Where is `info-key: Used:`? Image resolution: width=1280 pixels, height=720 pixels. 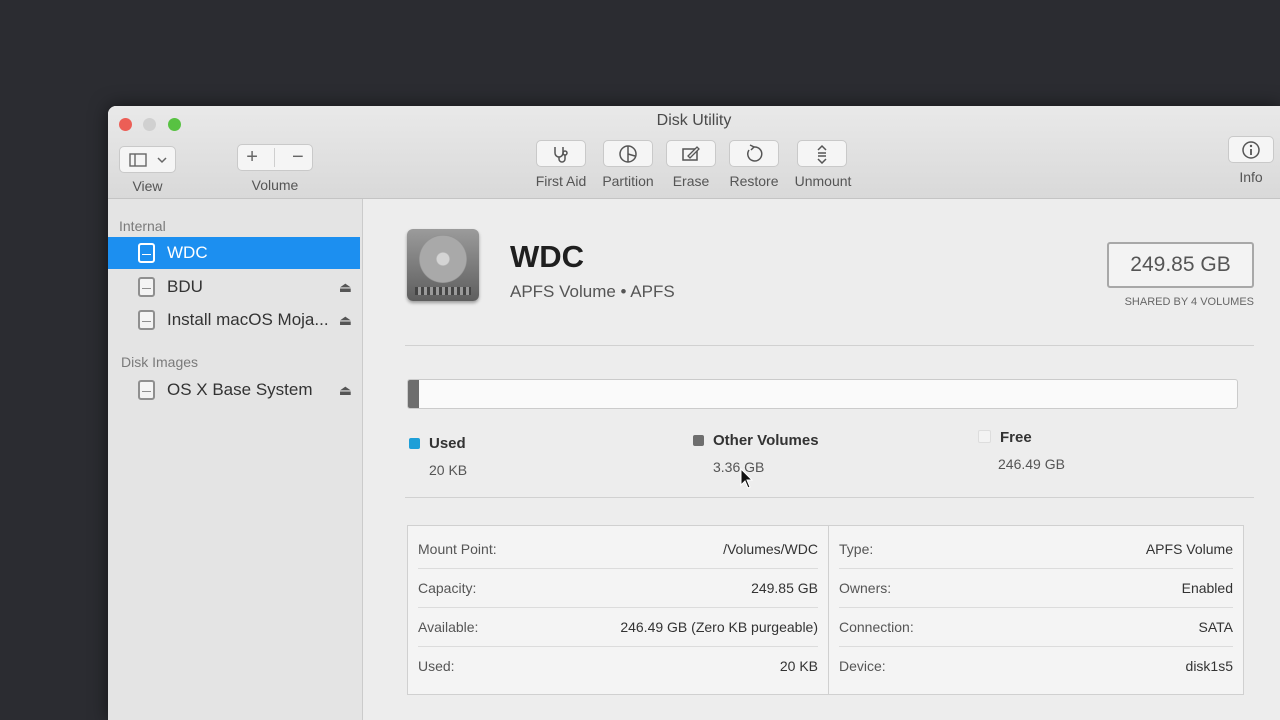
info-key: Used: is located at coordinates (436, 665).